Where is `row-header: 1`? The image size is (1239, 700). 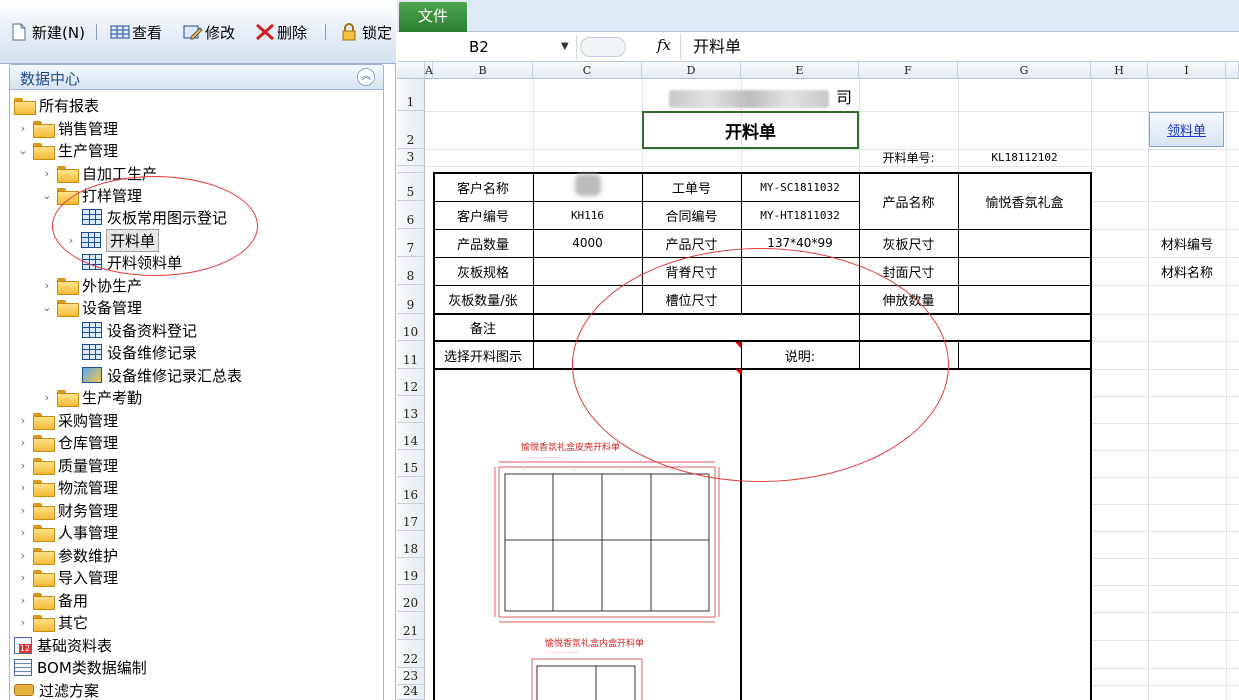 row-header: 1 is located at coordinates (411, 95).